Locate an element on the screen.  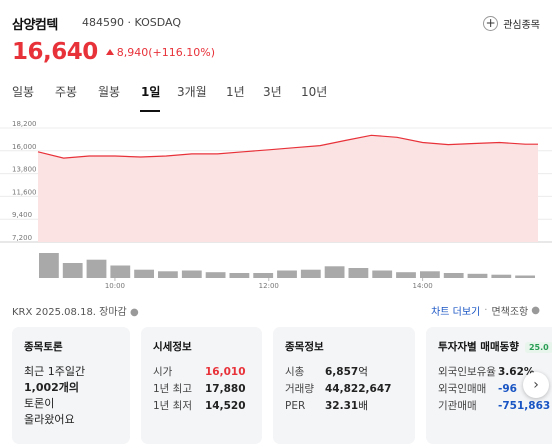
watchlist-label: 관심종목 is located at coordinates (521, 25).